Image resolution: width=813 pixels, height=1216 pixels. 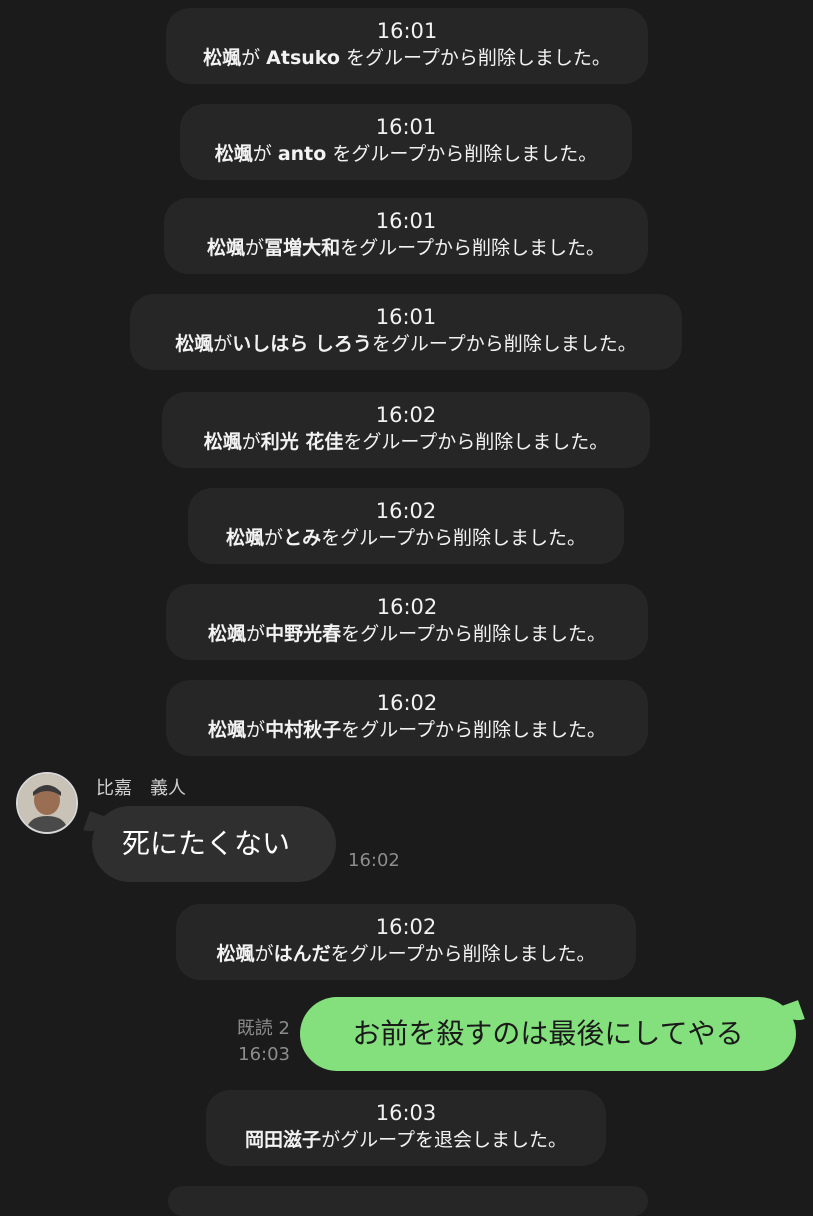 What do you see at coordinates (406, 430) in the screenshot?
I see `system-message: 16:02 松颯が利光 花佳をグループから削除しました。` at bounding box center [406, 430].